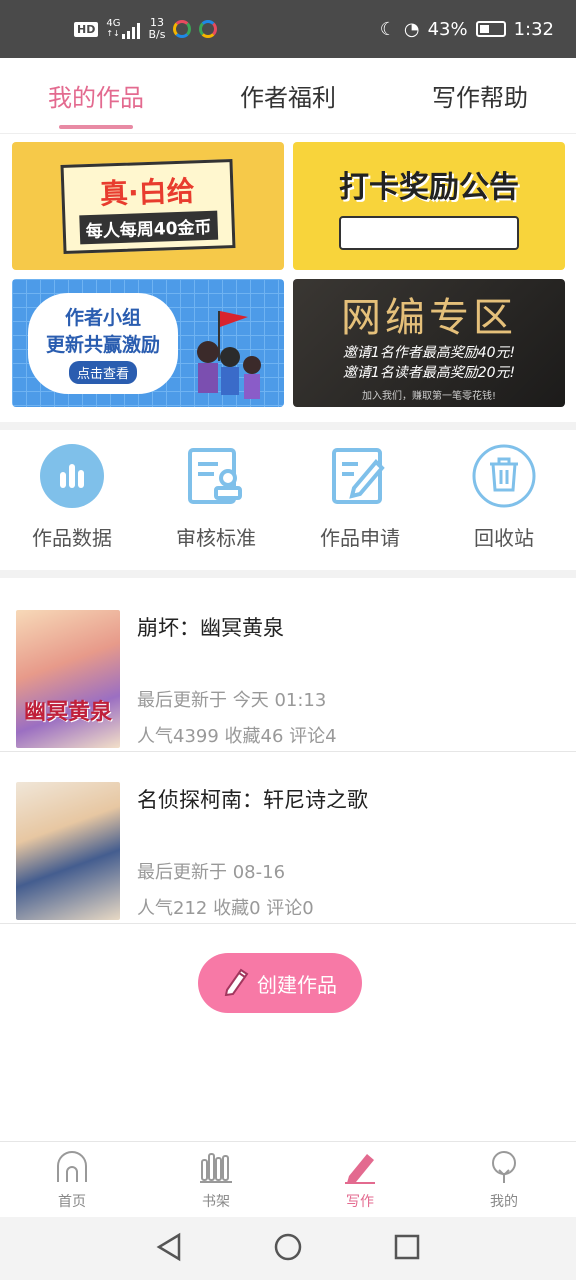  What do you see at coordinates (211, 872) in the screenshot?
I see `work-last-updated: 最后更新于 08-16` at bounding box center [211, 872].